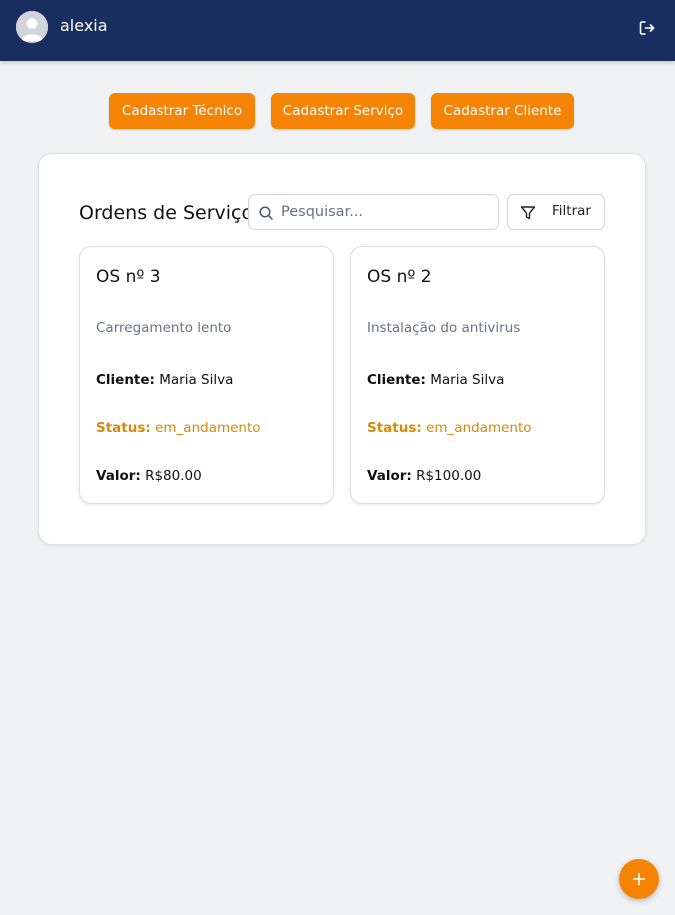 The height and width of the screenshot is (915, 675). Describe the element at coordinates (449, 476) in the screenshot. I see `value-amount: R$100.00` at that location.